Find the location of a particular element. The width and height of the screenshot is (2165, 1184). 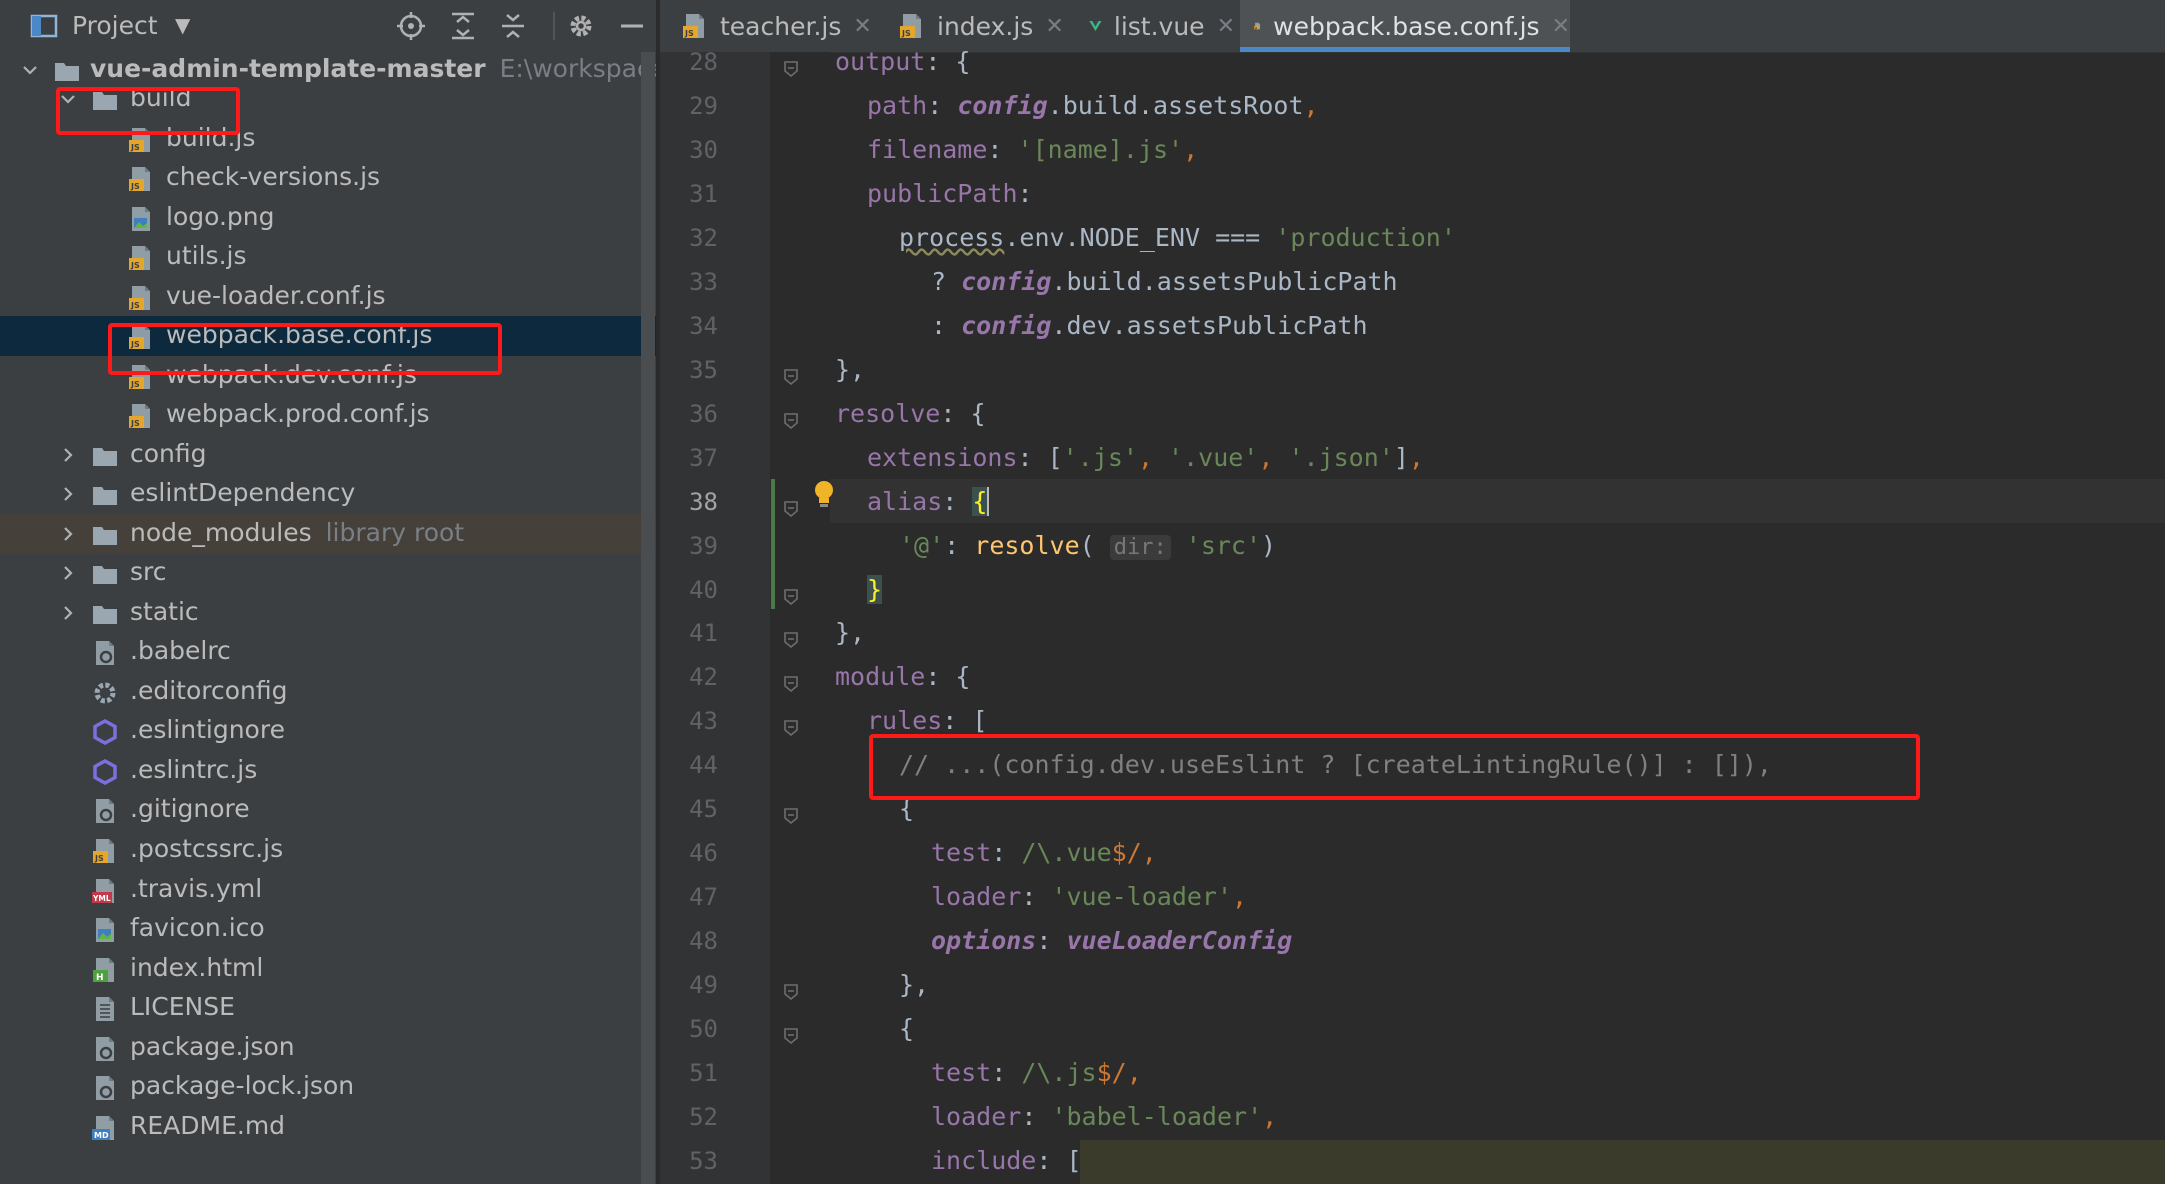

tree-item: JS utils.js is located at coordinates (330, 257).